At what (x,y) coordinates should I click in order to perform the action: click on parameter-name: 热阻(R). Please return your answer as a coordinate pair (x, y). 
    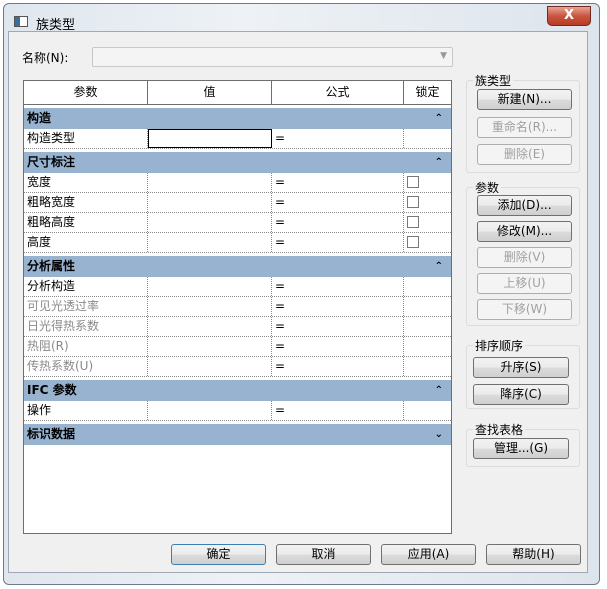
    Looking at the image, I should click on (86, 346).